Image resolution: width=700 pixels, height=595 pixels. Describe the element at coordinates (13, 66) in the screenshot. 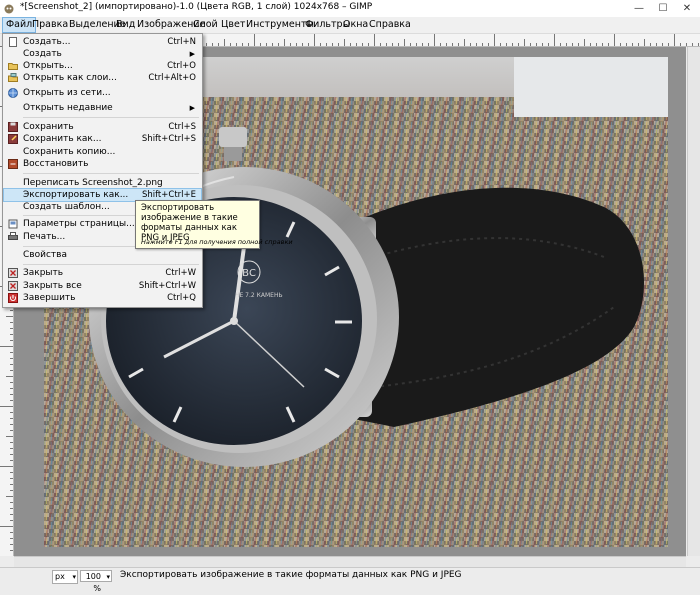

I see `open-folder-icon` at that location.